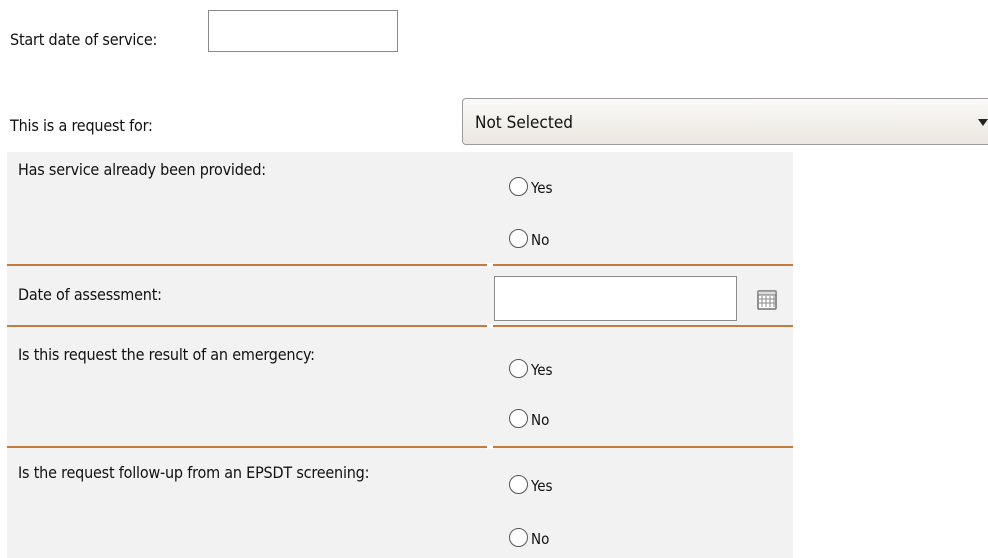  What do you see at coordinates (81, 125) in the screenshot?
I see `request-type-label: This is a request for:` at bounding box center [81, 125].